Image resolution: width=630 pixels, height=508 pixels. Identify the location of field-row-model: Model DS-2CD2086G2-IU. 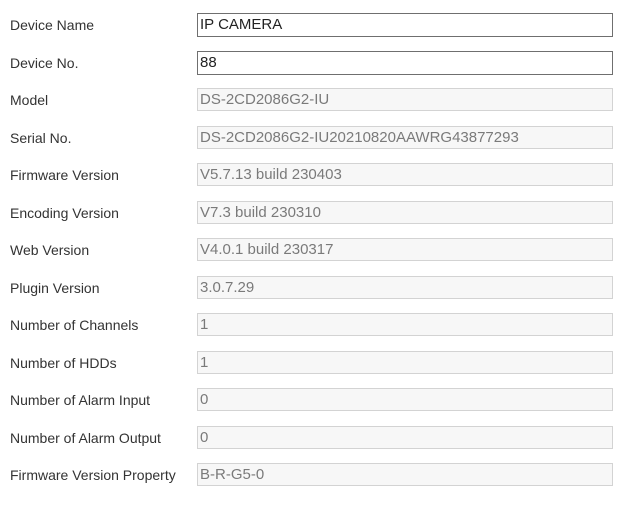
(315, 100).